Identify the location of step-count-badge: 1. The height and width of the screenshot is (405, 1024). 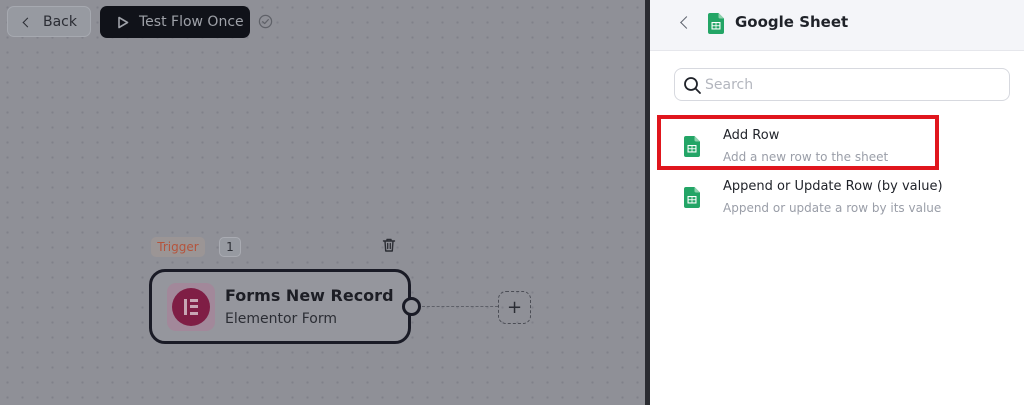
(230, 247).